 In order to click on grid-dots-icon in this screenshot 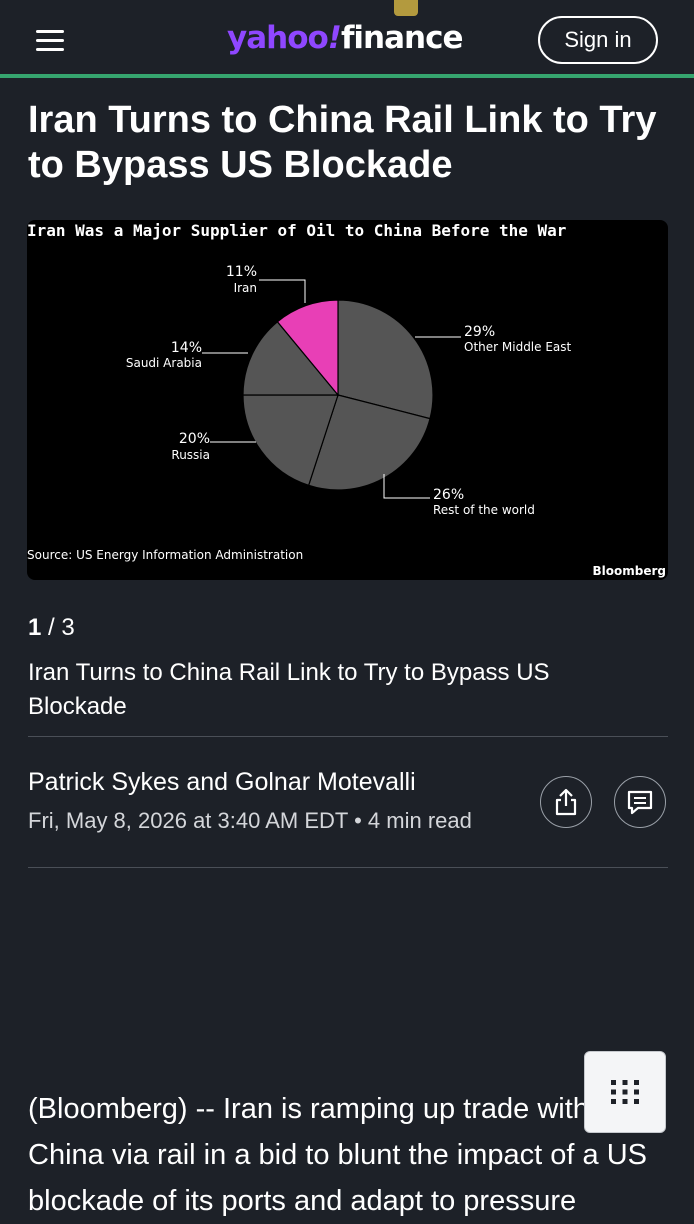, I will do `click(625, 1092)`.